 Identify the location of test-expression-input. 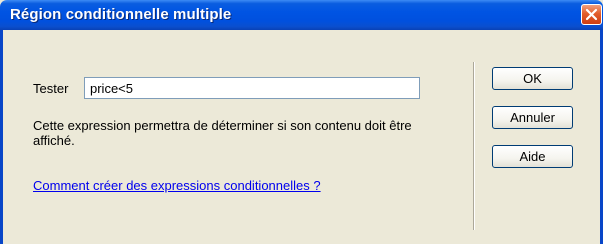
(252, 88).